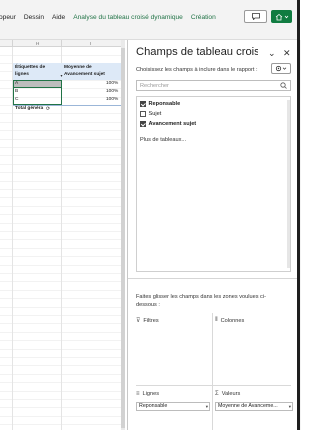 The width and height of the screenshot is (320, 430). What do you see at coordinates (90, 43) in the screenshot?
I see `column-header-i: I` at bounding box center [90, 43].